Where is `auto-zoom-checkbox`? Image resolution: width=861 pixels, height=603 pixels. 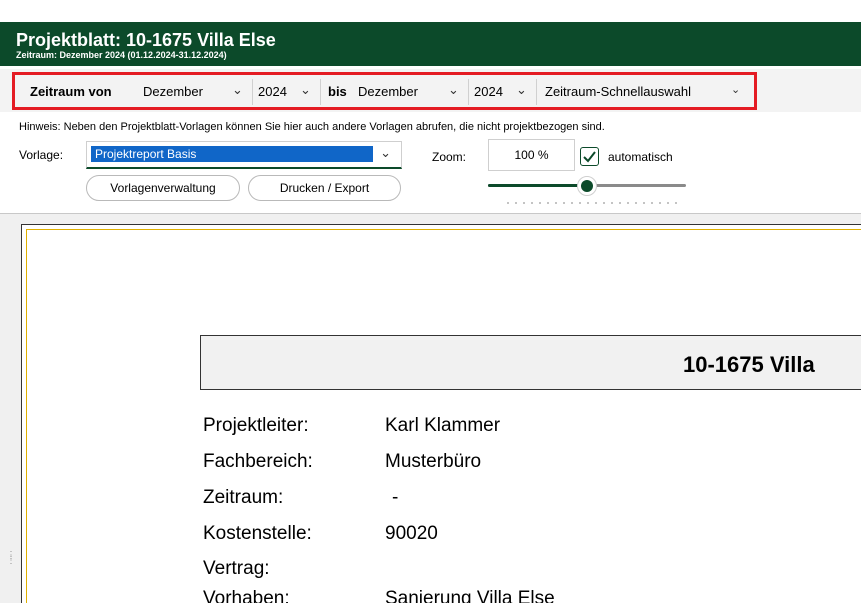 auto-zoom-checkbox is located at coordinates (589, 156).